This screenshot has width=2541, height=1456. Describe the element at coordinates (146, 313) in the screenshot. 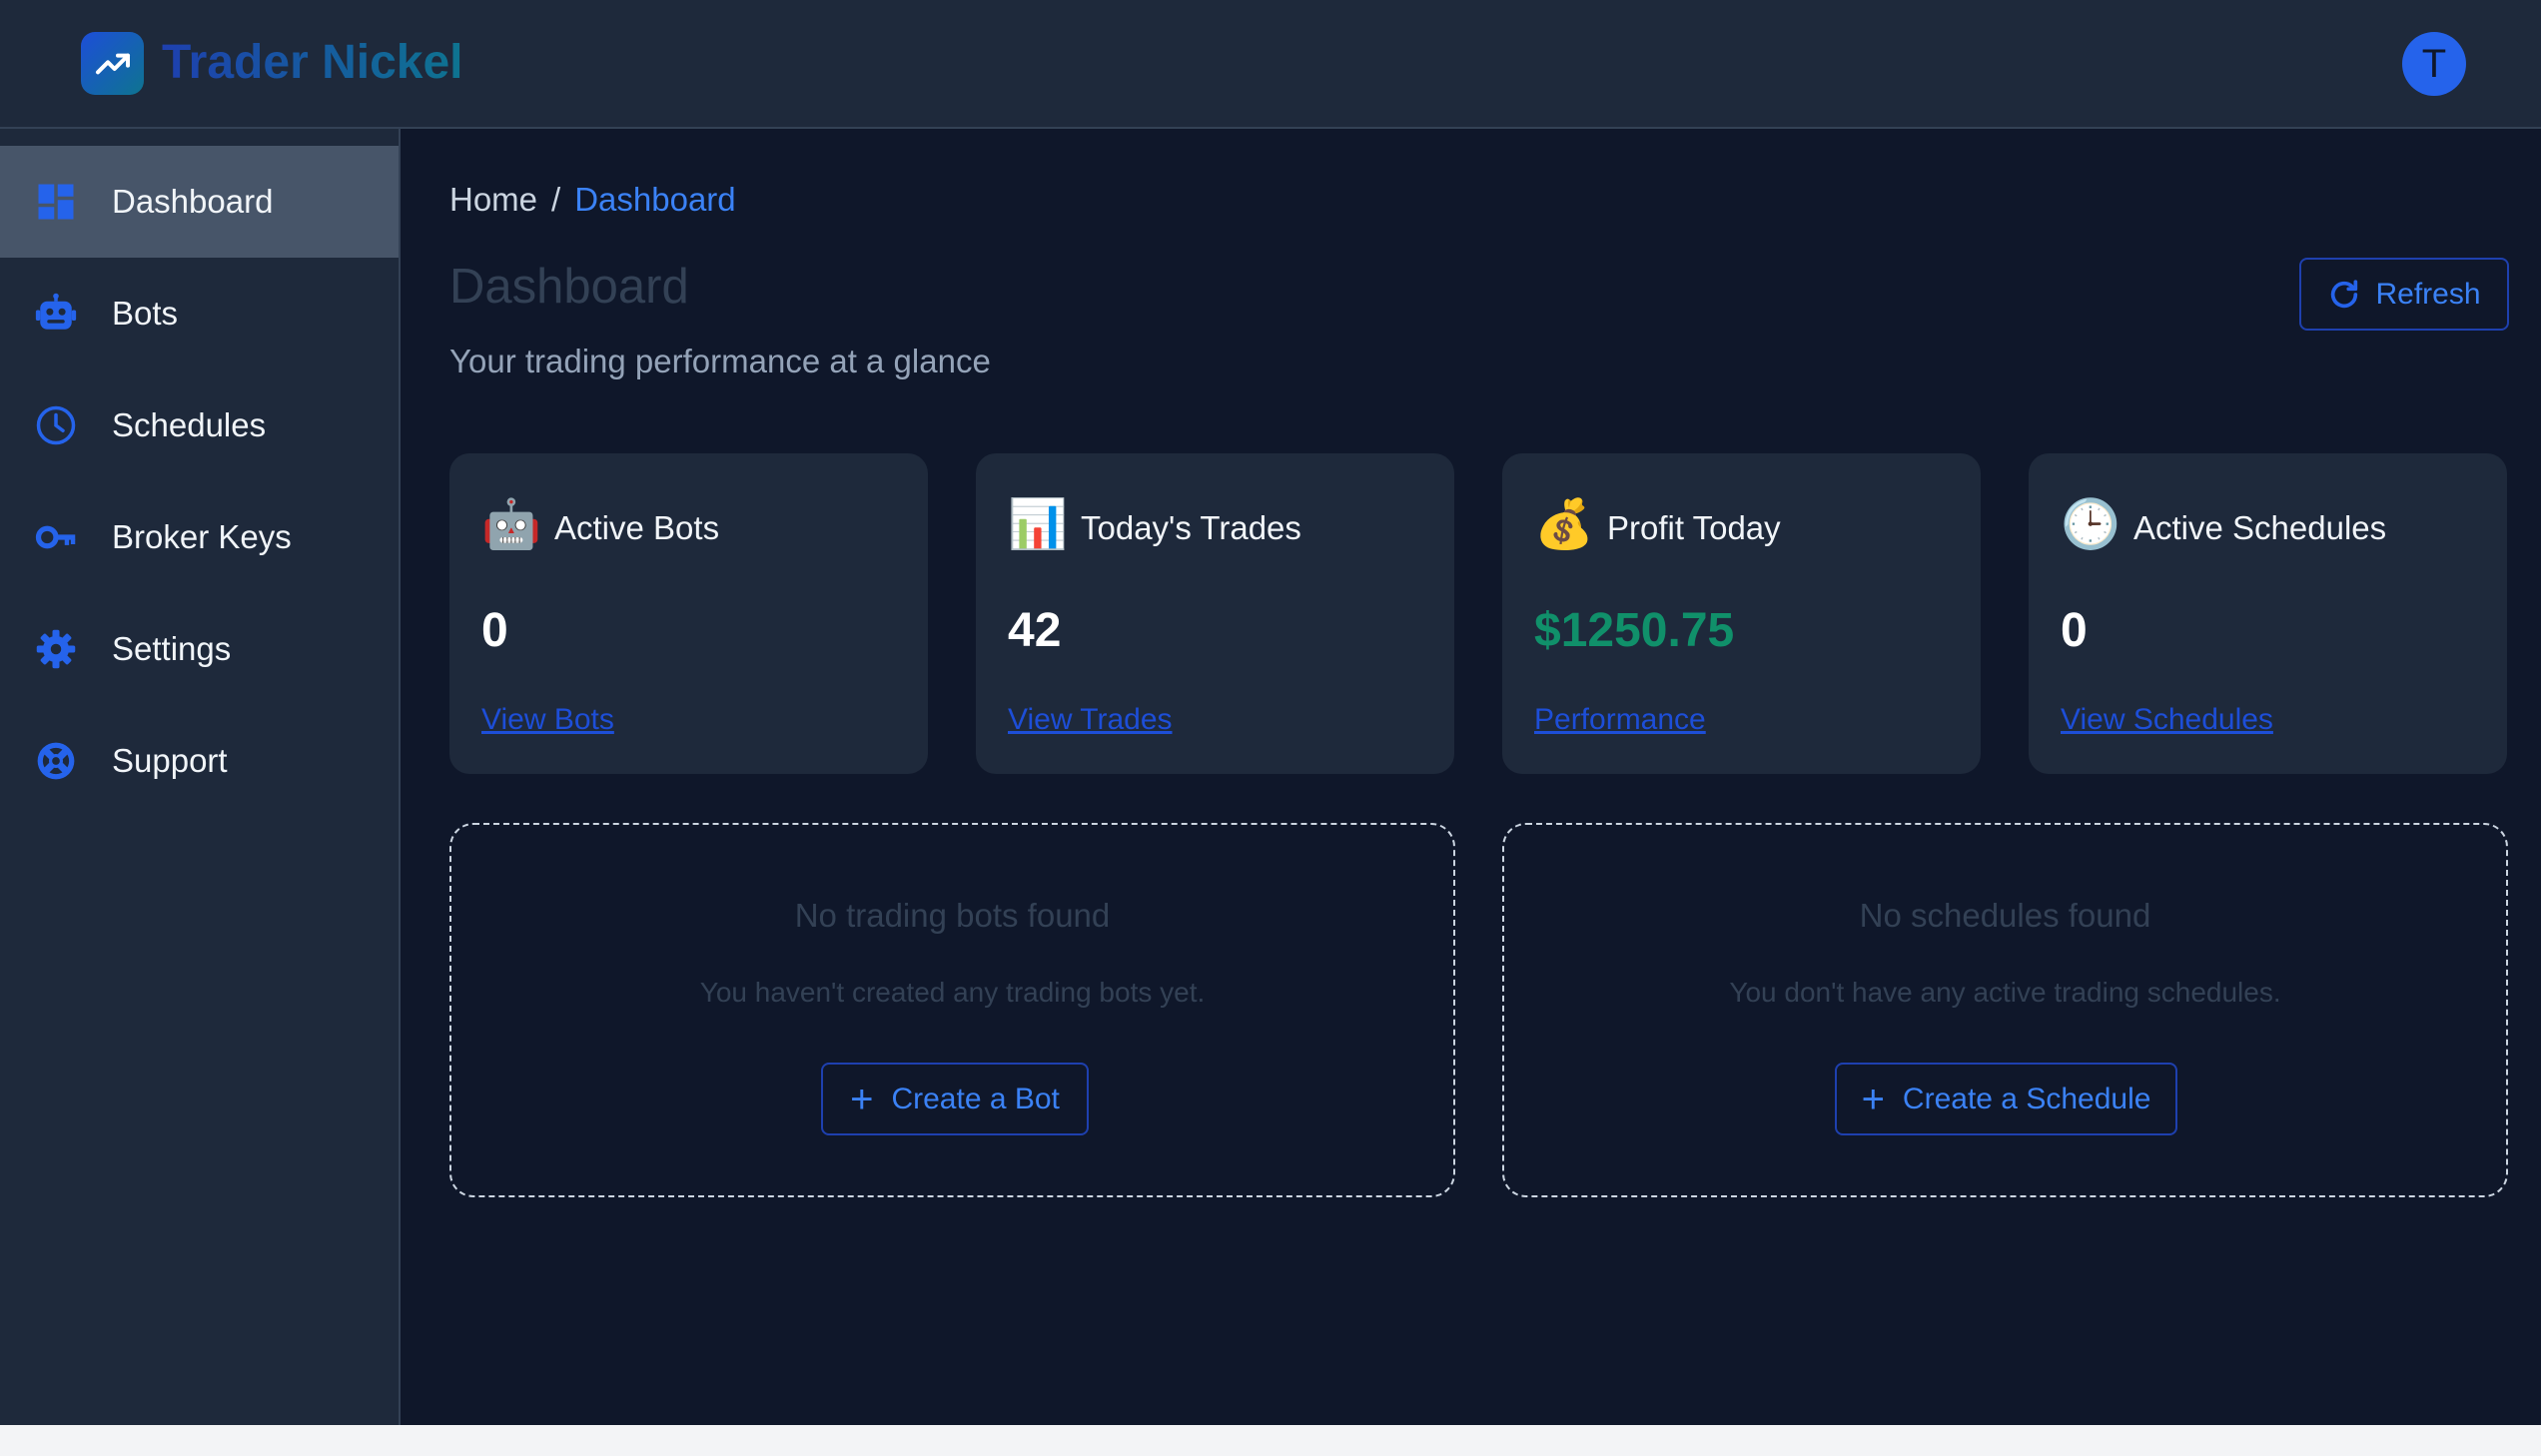

I see `sidebar-item-label: Bots` at that location.